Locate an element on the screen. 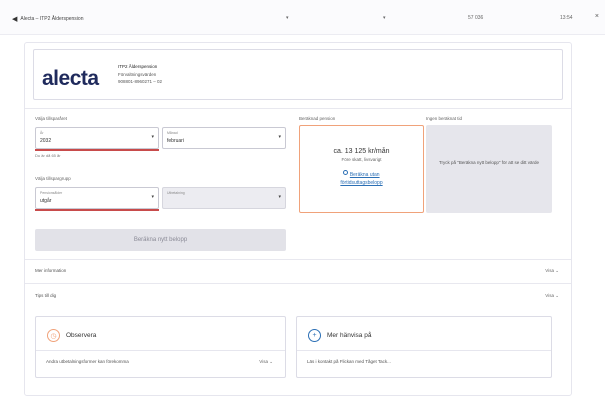  observe-text: Andra utbetalningsformer kan förekomma is located at coordinates (87, 361).